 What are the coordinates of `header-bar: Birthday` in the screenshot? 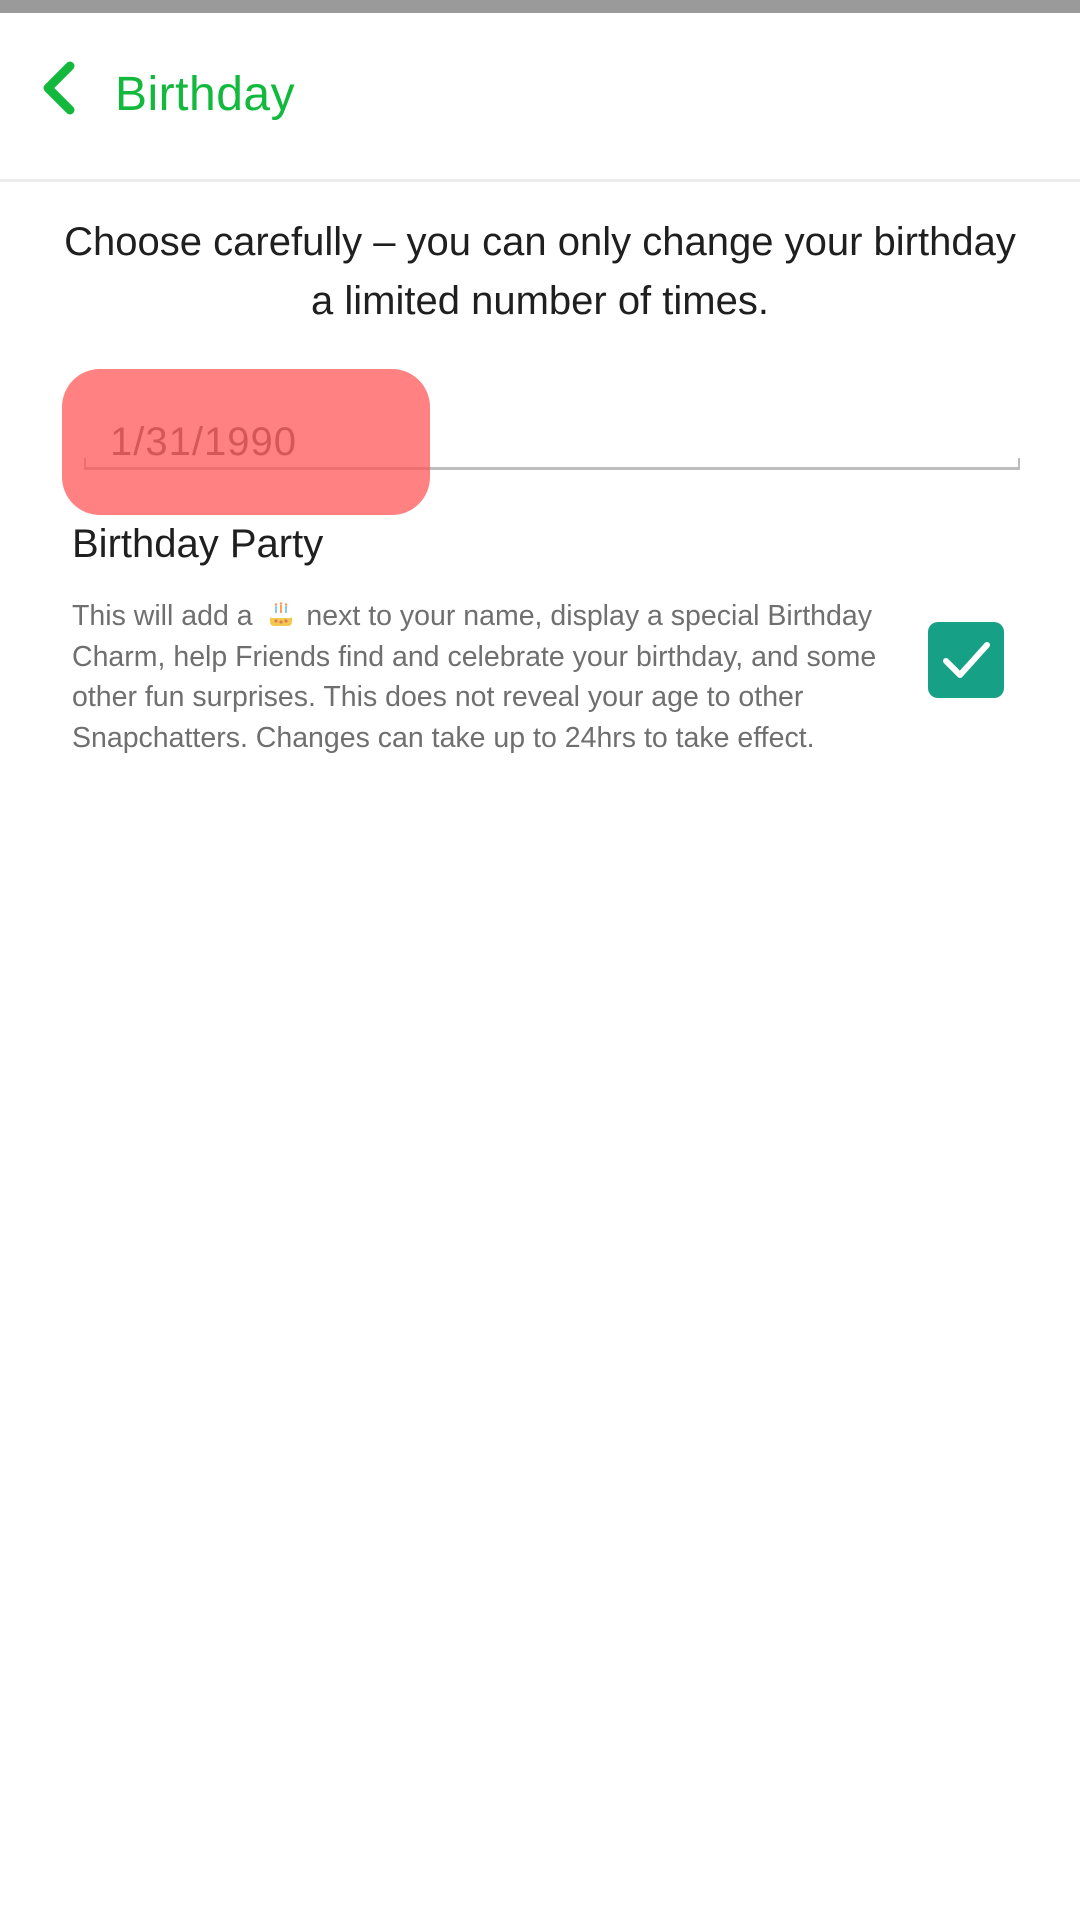 It's located at (540, 96).